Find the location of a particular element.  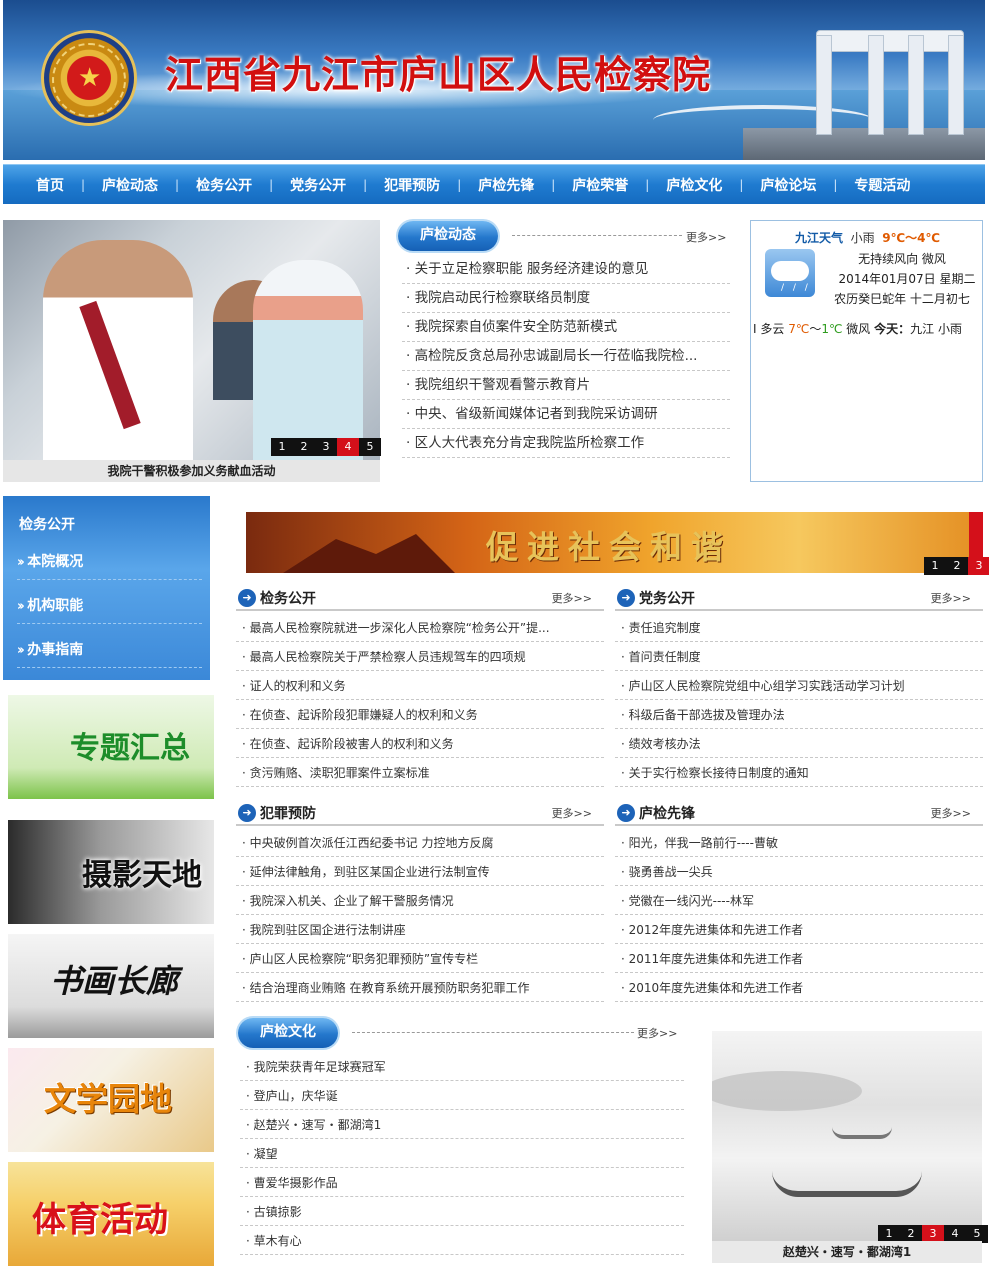

weather-date: 2014年01月07日 星期二 is located at coordinates (907, 279).